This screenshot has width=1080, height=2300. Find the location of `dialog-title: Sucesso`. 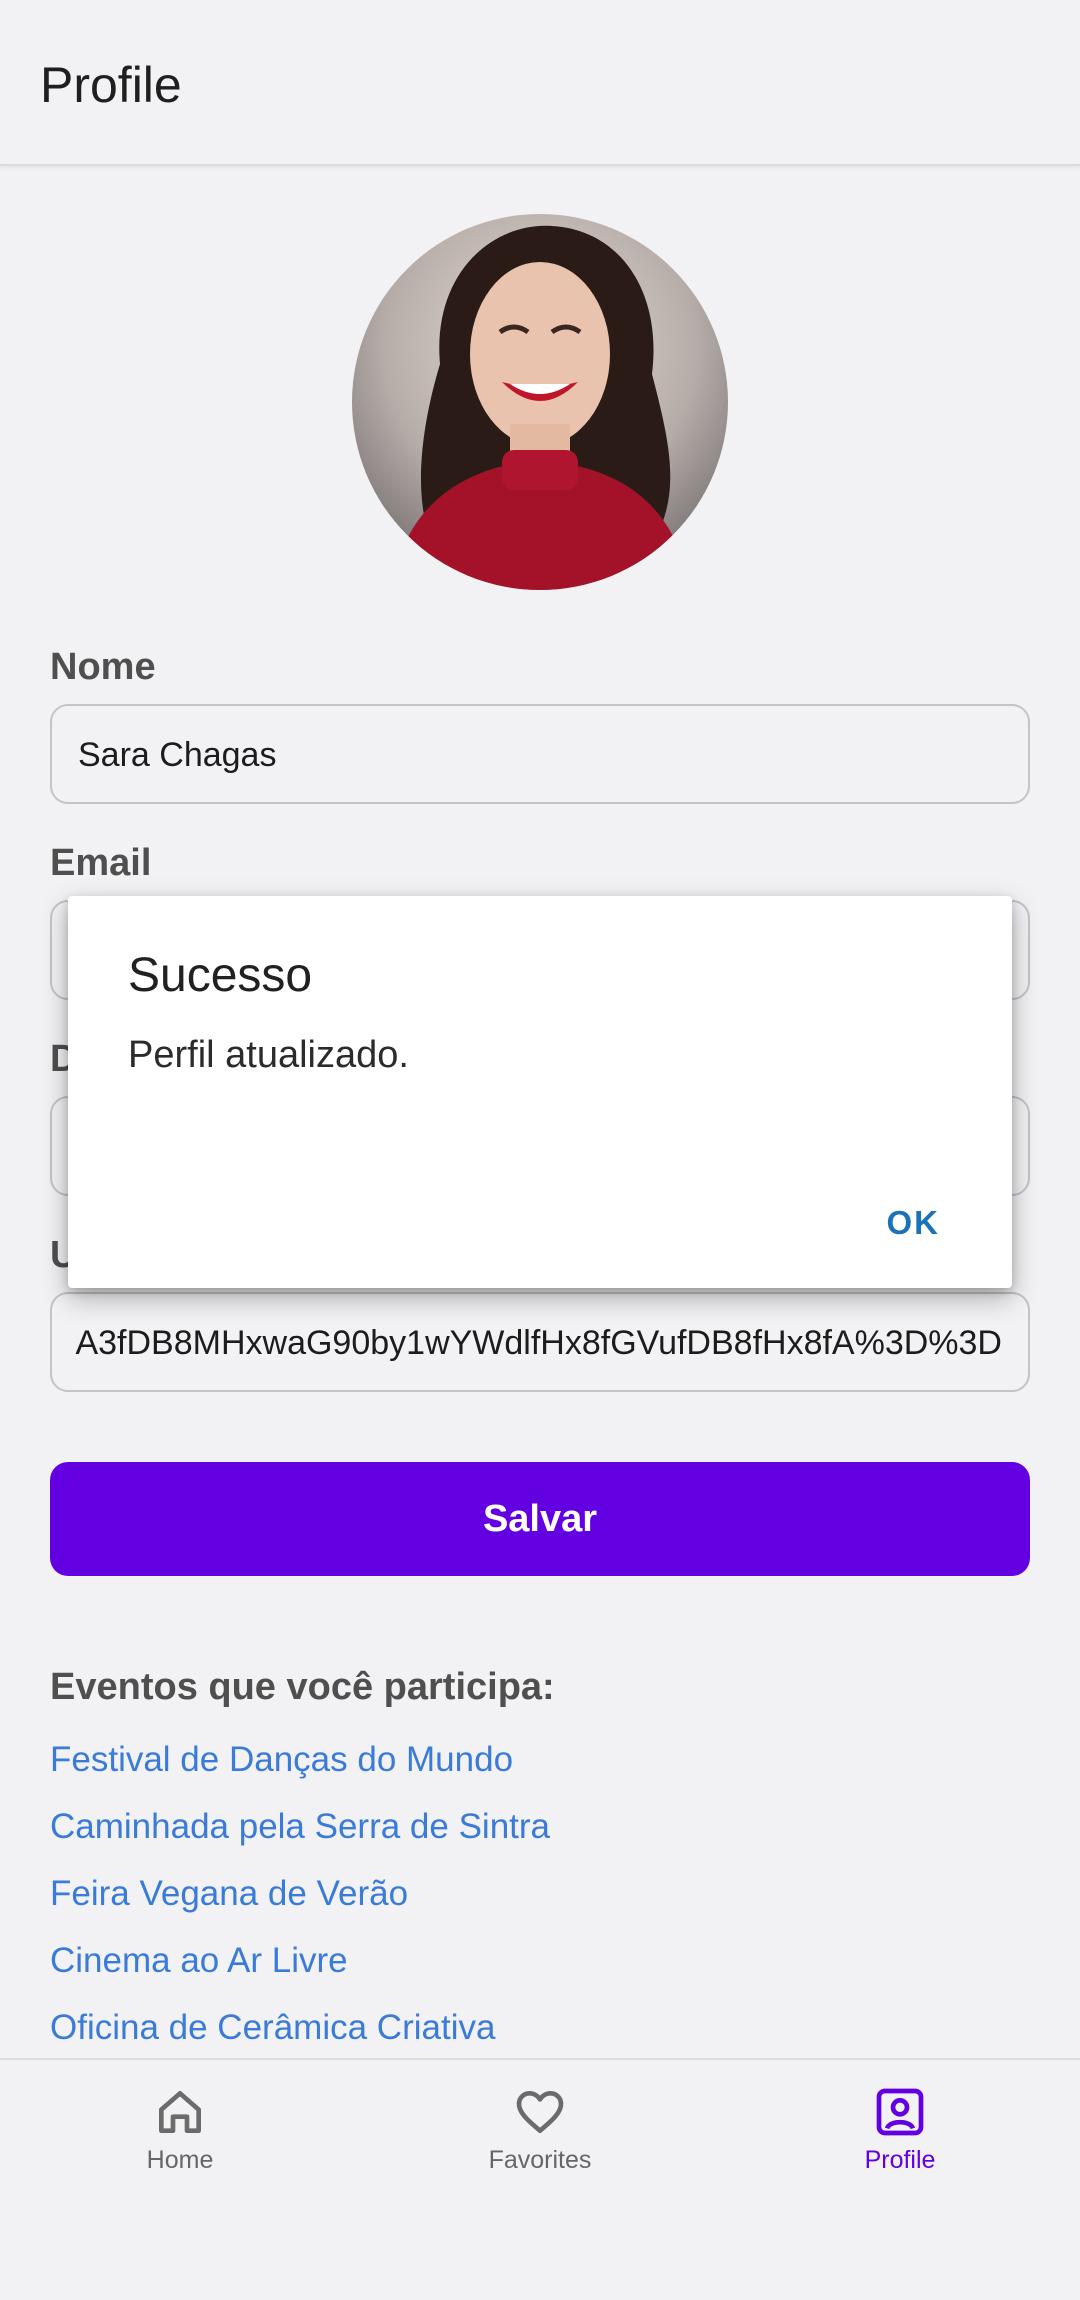

dialog-title: Sucesso is located at coordinates (220, 975).